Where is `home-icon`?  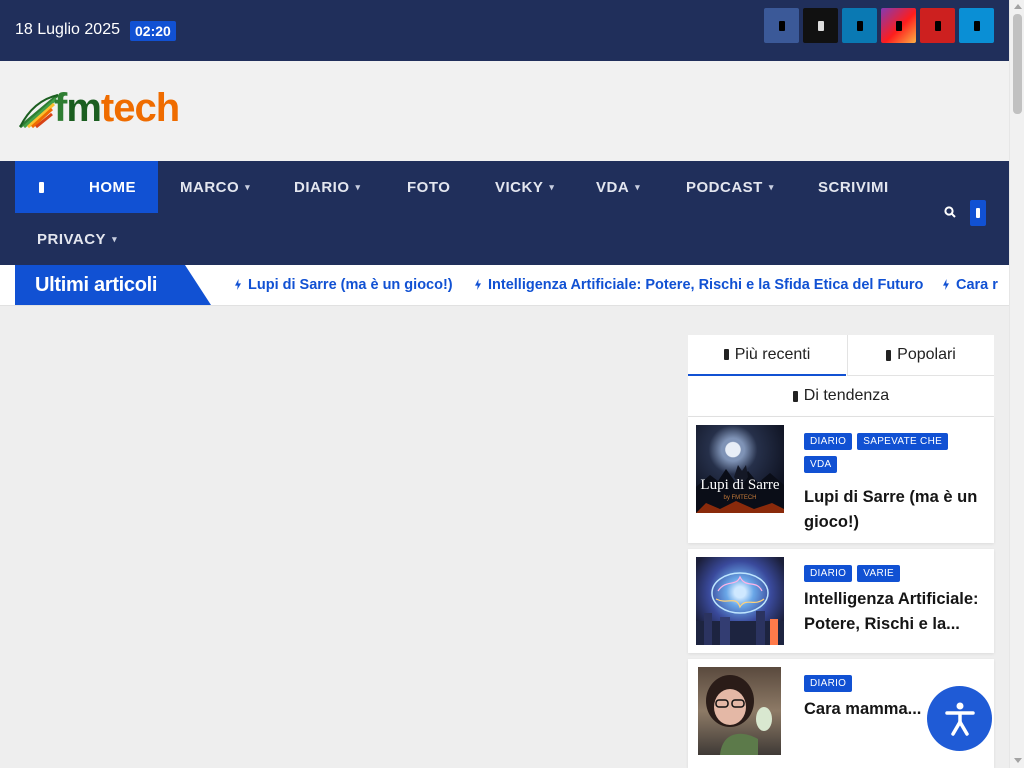
home-icon is located at coordinates (41, 187).